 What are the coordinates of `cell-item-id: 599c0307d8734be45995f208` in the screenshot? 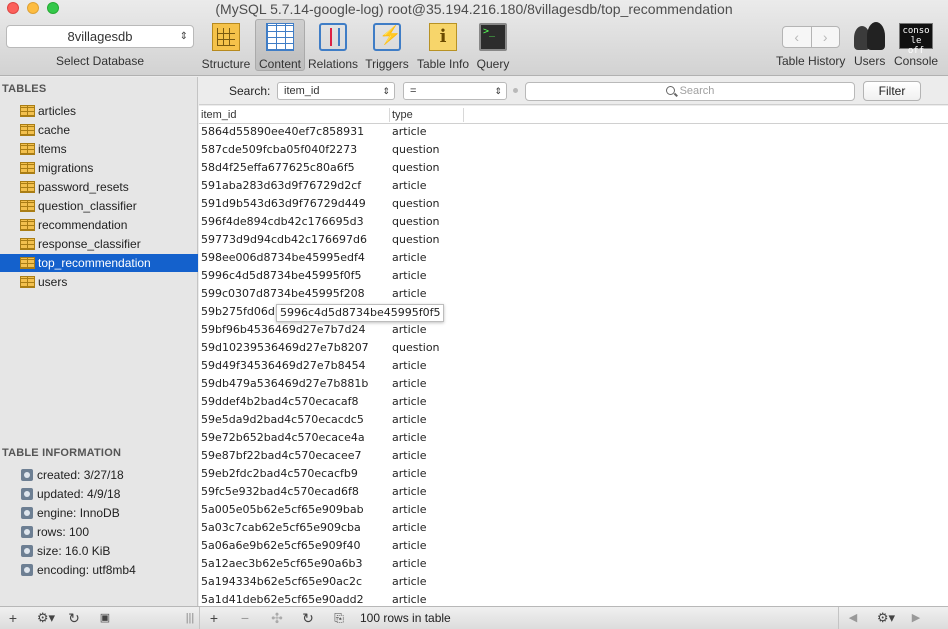 It's located at (283, 294).